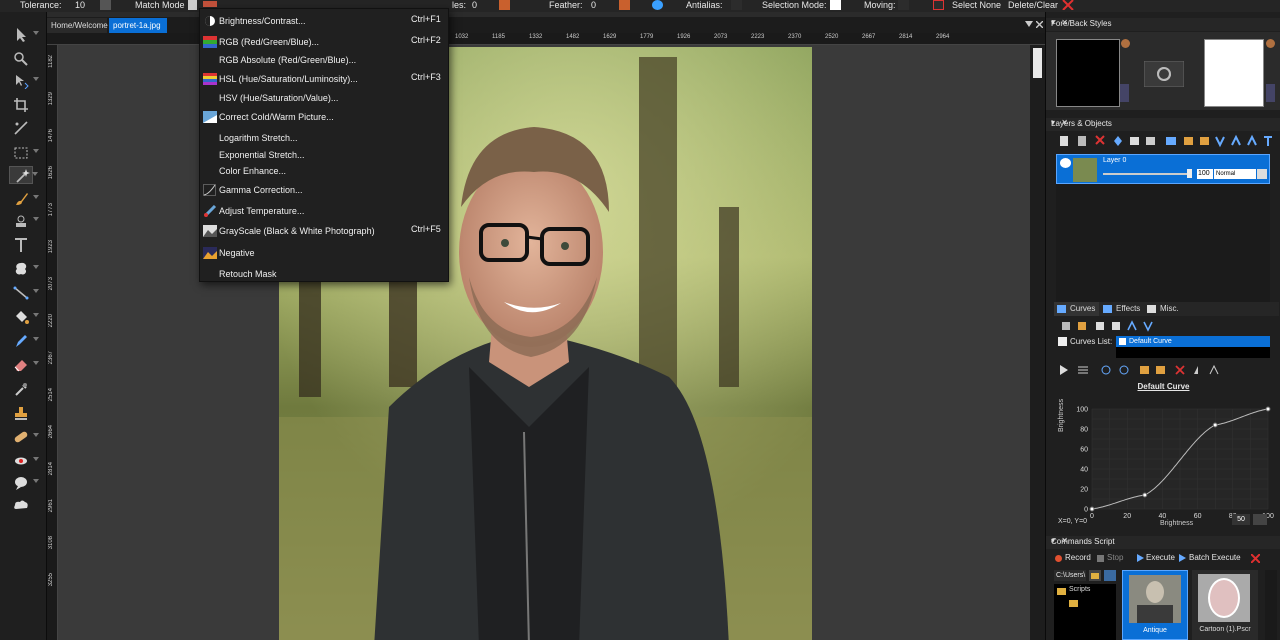  Describe the element at coordinates (24, 81) in the screenshot. I see `move-tool` at that location.